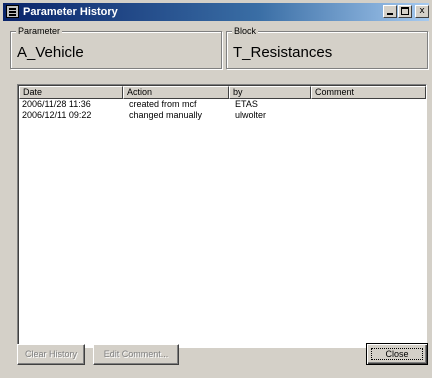 Image resolution: width=432 pixels, height=378 pixels. What do you see at coordinates (51, 354) in the screenshot?
I see `clear-history-button: Clear History` at bounding box center [51, 354].